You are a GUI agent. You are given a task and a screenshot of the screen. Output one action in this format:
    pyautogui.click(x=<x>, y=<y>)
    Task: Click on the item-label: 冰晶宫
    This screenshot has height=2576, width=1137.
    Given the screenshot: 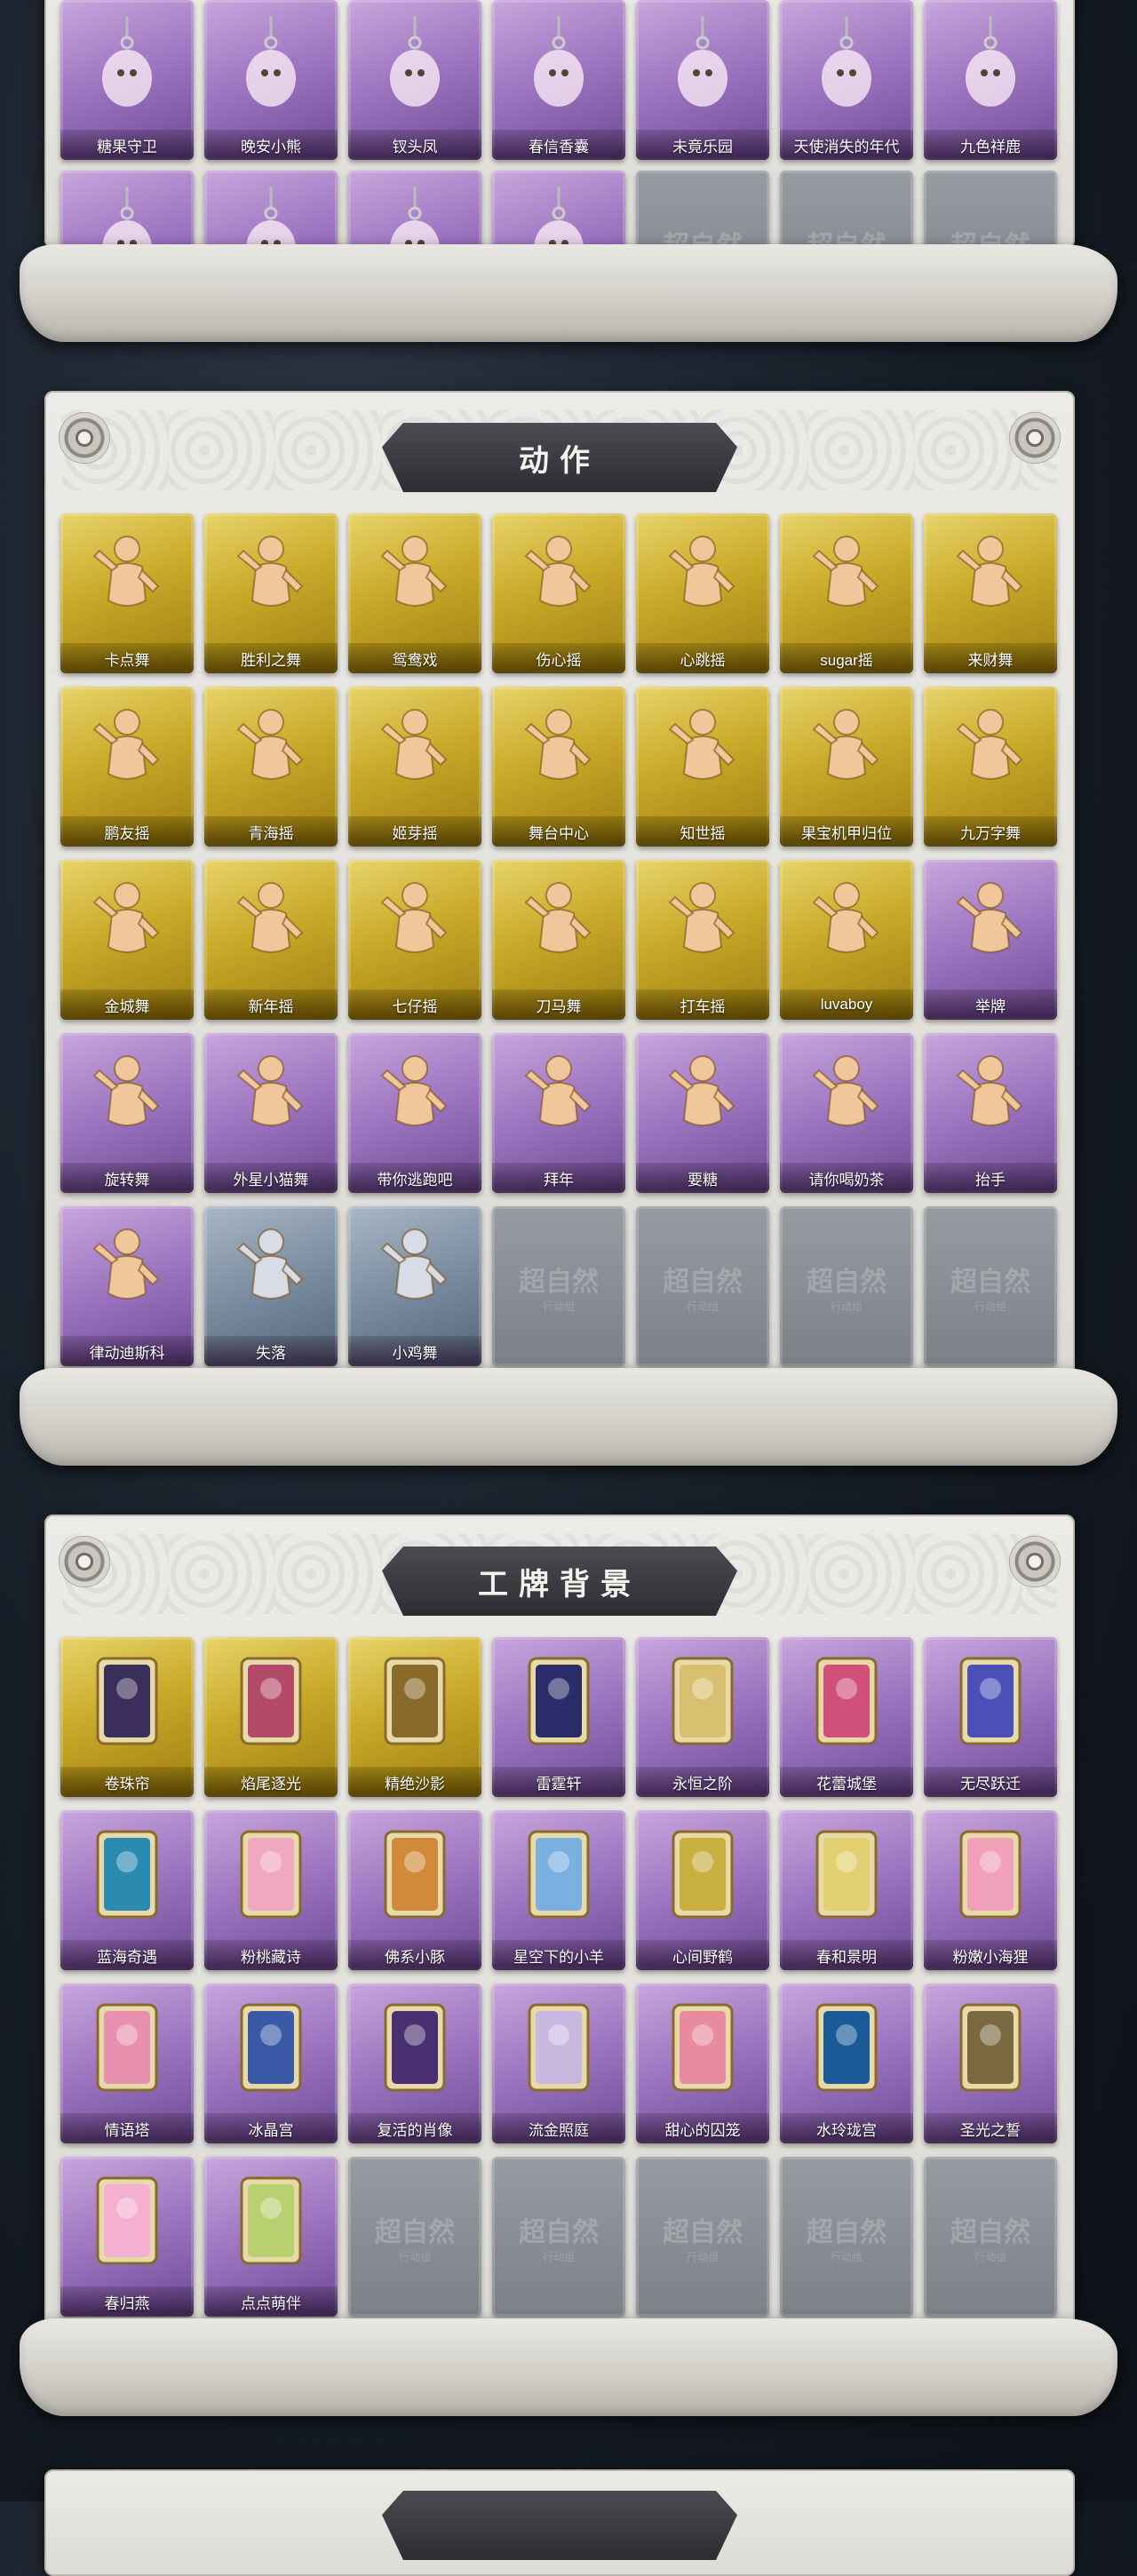 What is the action you would take?
    pyautogui.click(x=271, y=2130)
    